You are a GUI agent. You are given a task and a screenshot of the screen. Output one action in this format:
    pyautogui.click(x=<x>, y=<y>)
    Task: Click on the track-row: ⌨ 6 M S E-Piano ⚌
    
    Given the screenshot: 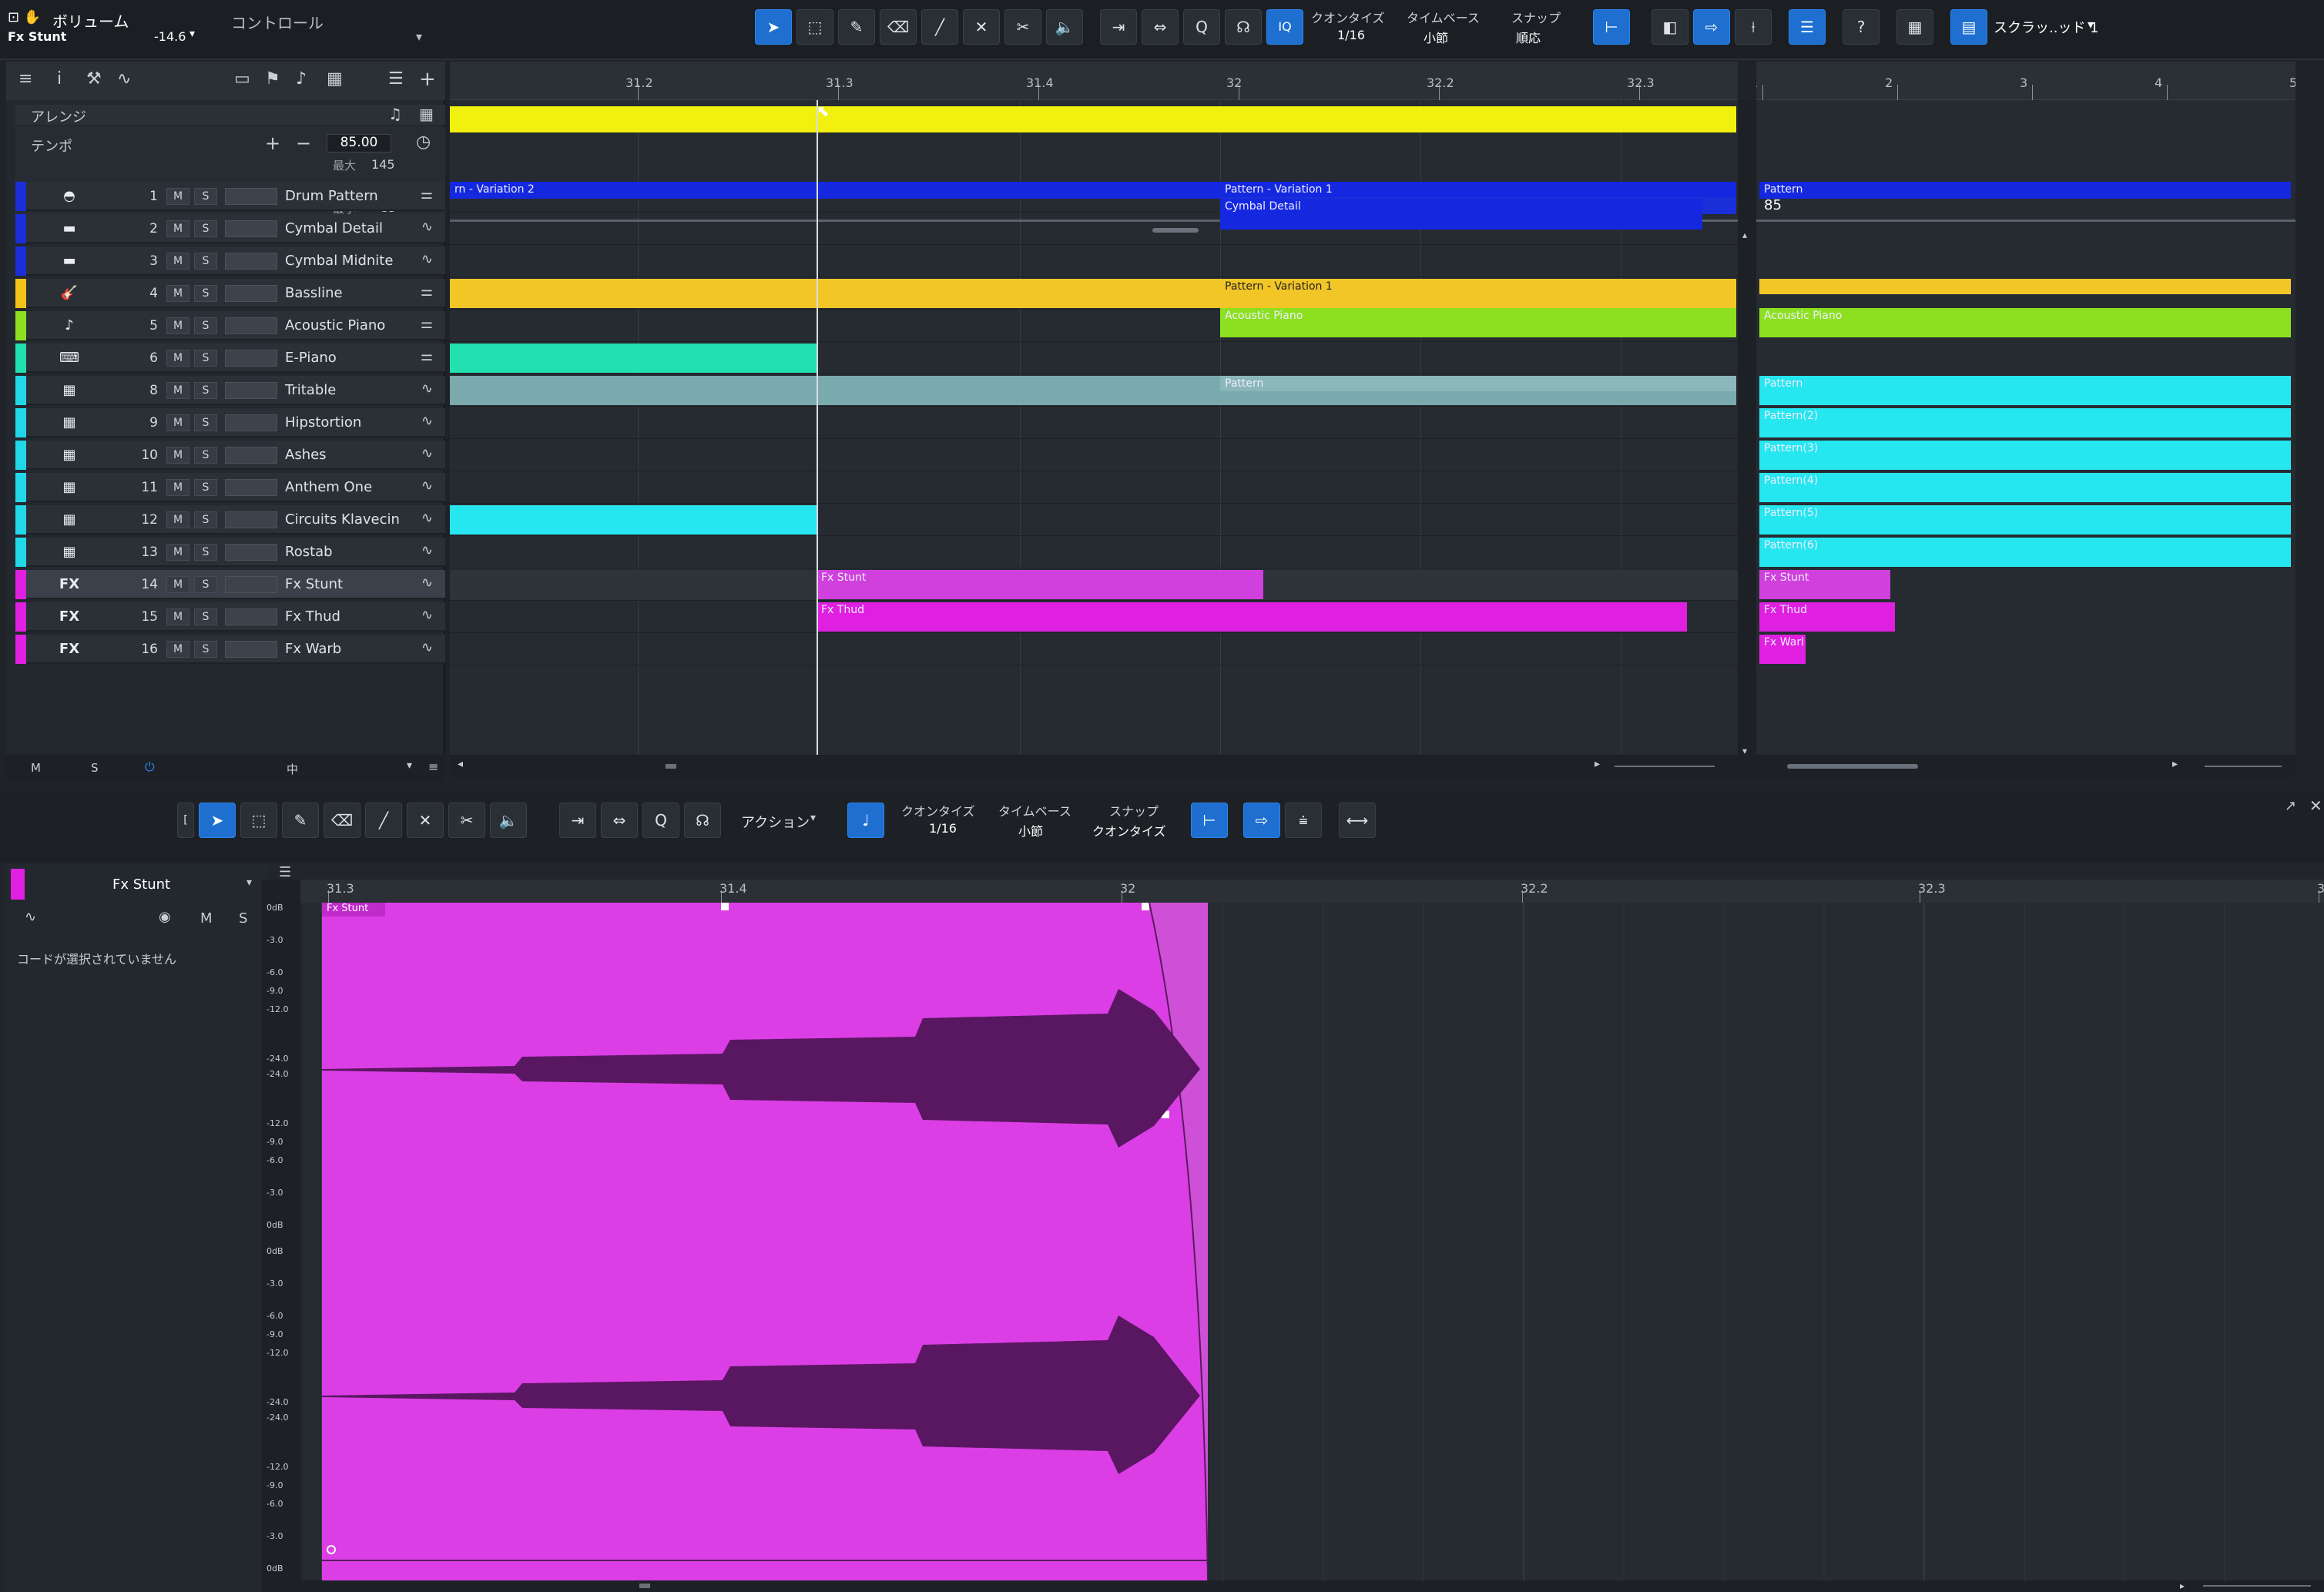 What is the action you would take?
    pyautogui.click(x=230, y=358)
    